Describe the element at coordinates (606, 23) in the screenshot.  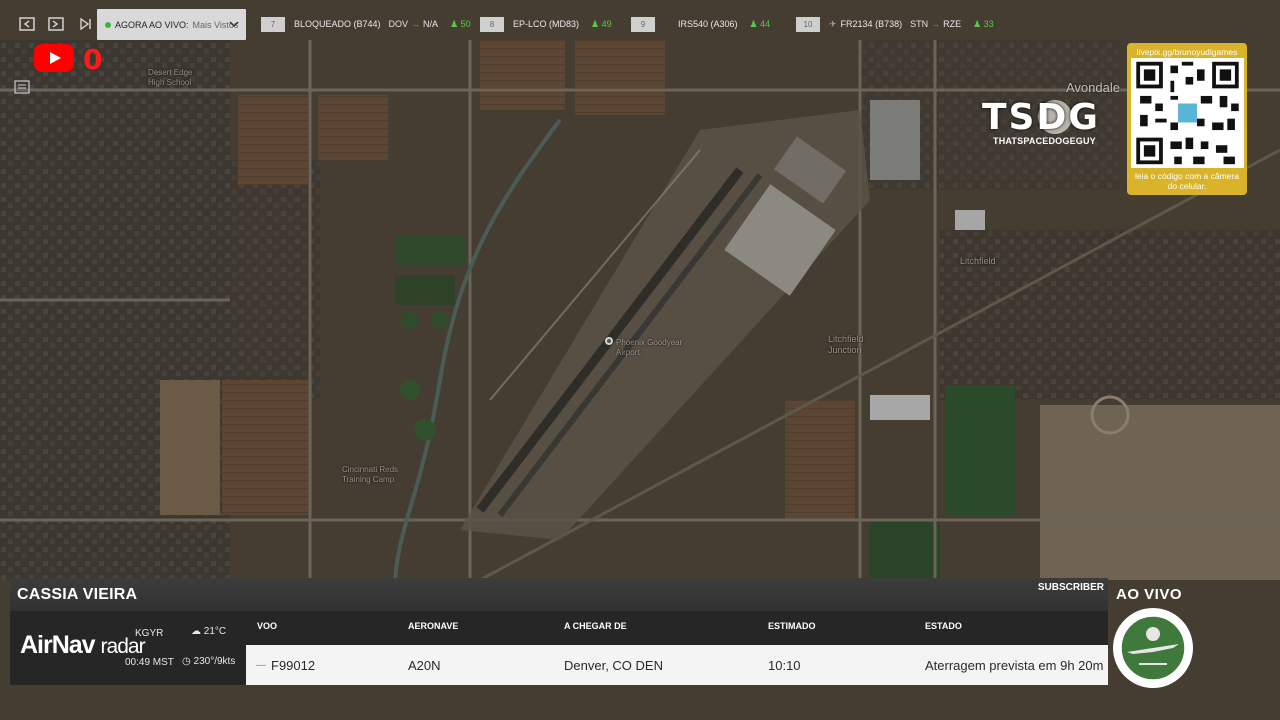
I see `viewer-count-value: 49` at that location.